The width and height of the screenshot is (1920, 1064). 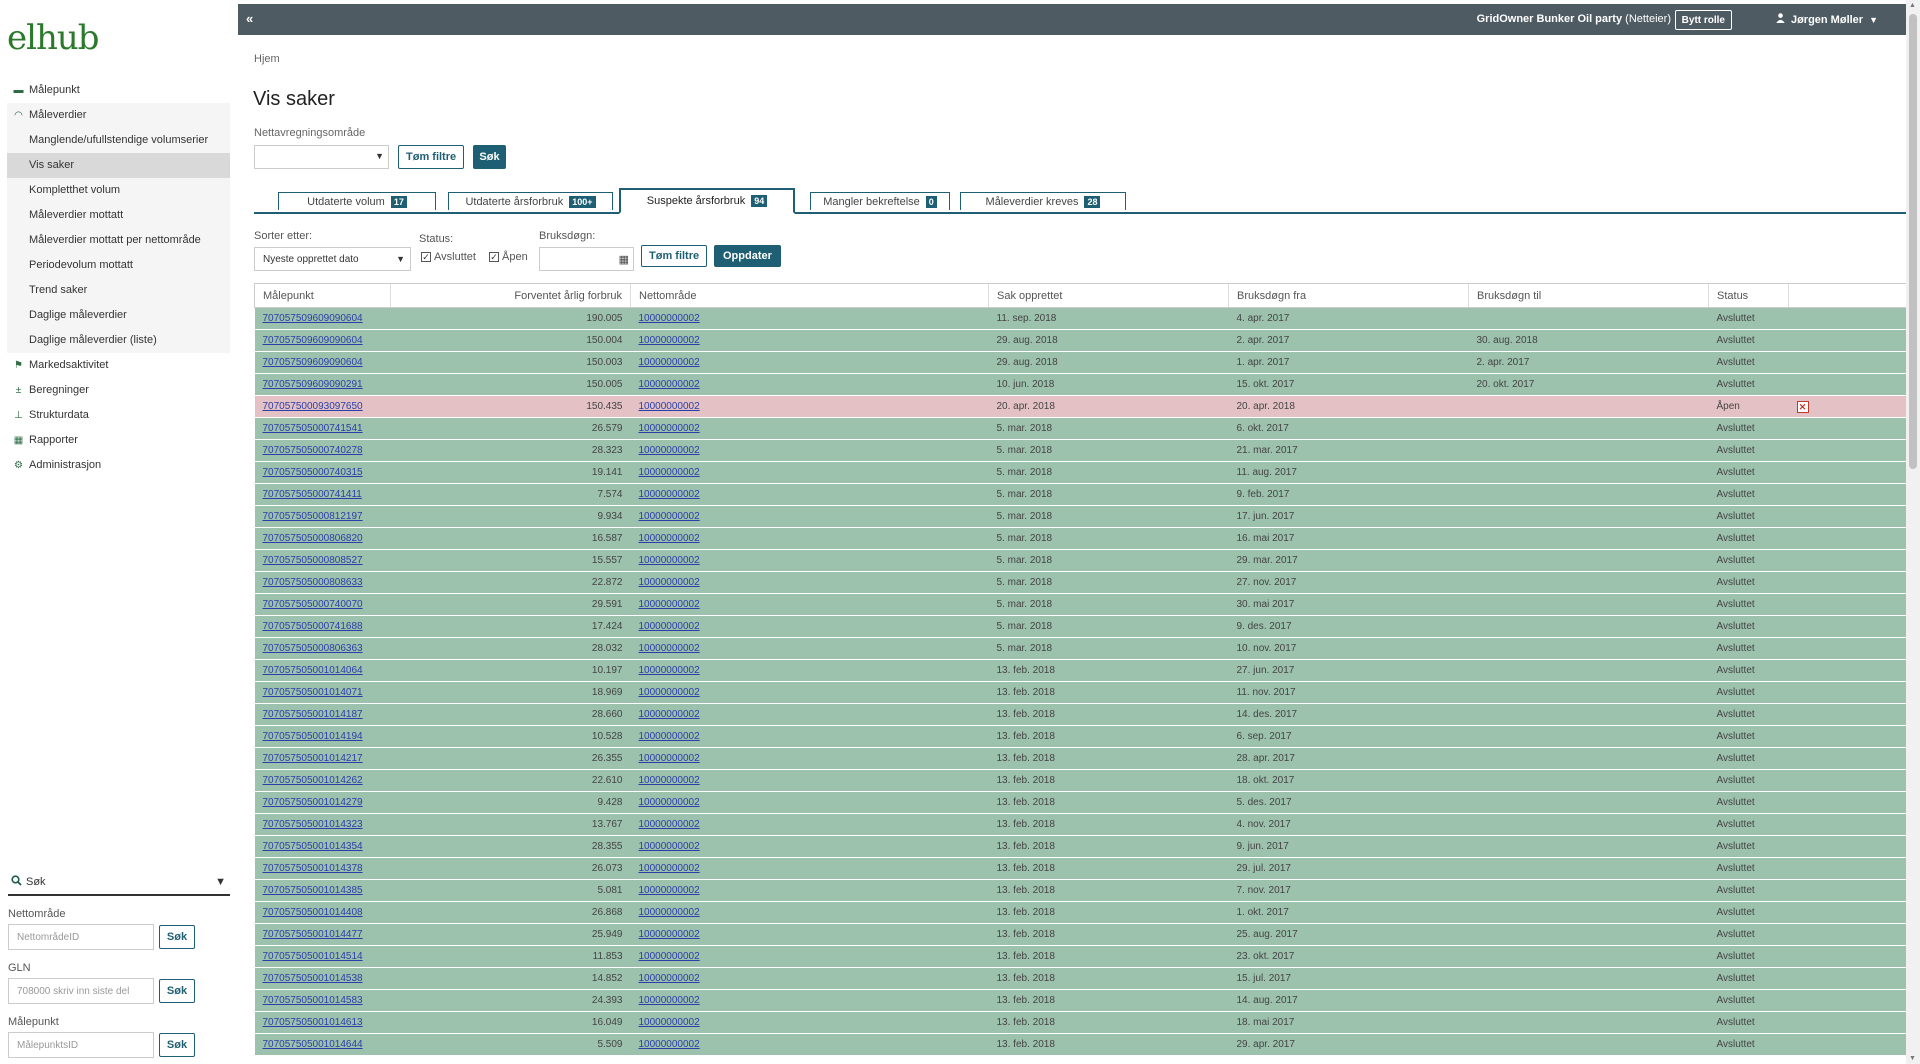 I want to click on sidebar-item-daglige-måleverdier-liste-: Daglige måleverdier (liste), so click(x=118, y=340).